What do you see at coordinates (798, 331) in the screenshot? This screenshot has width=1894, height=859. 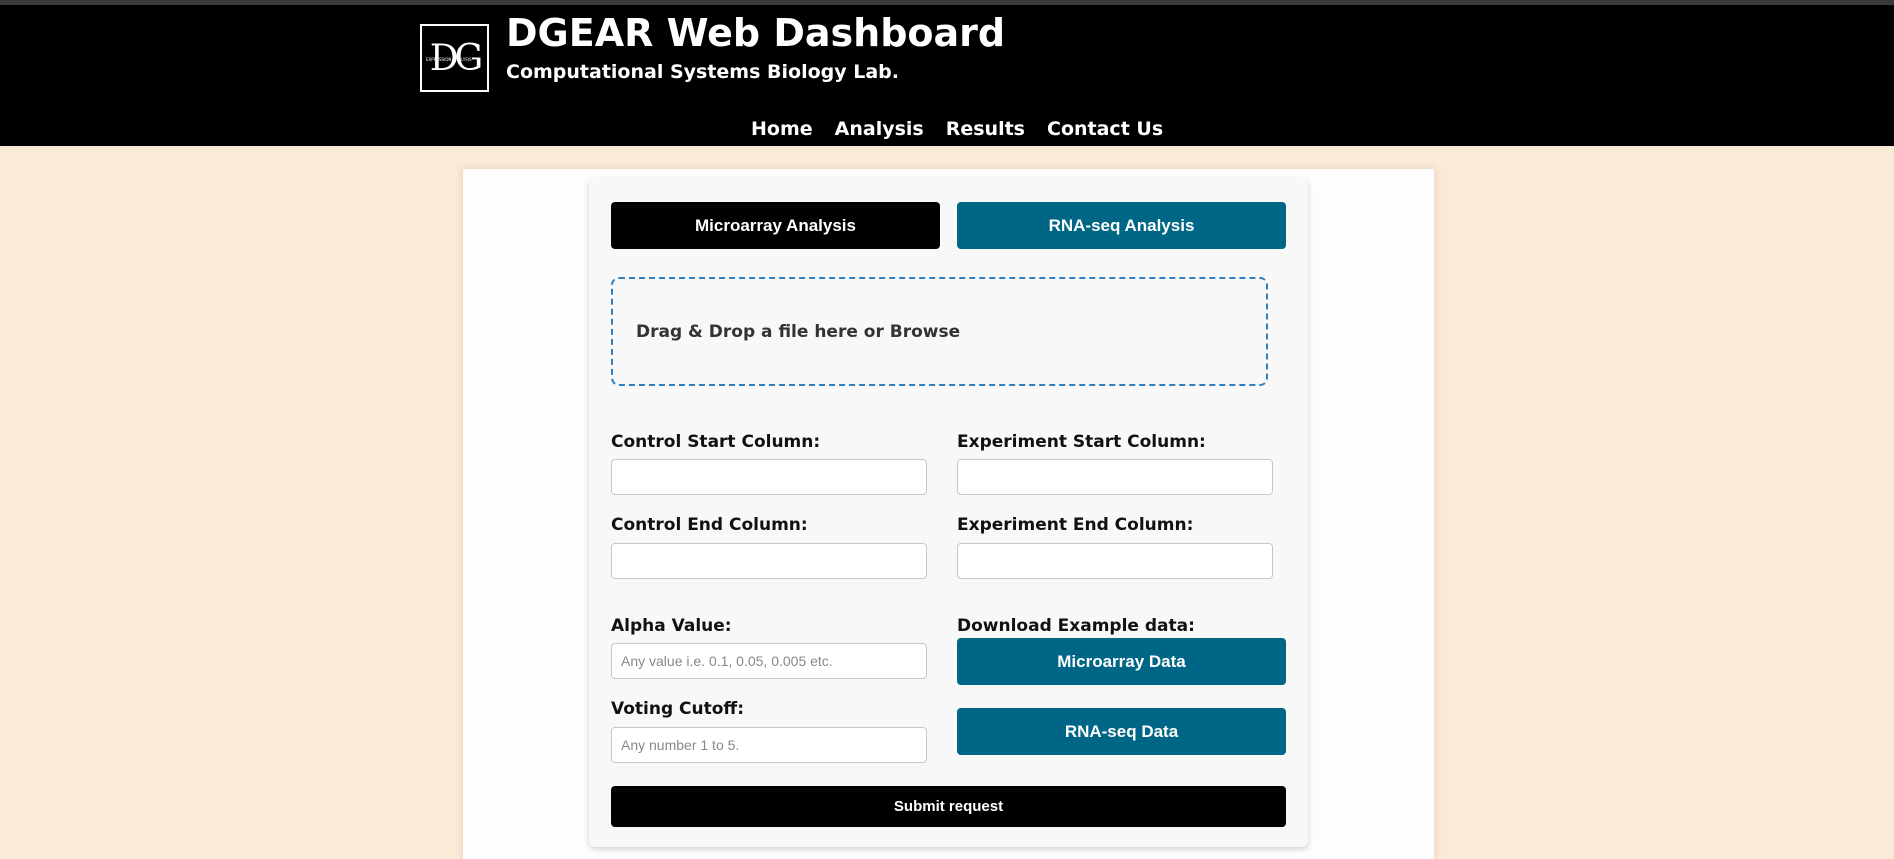 I see `dropzone-text: Drag & Drop a file here or Browse` at bounding box center [798, 331].